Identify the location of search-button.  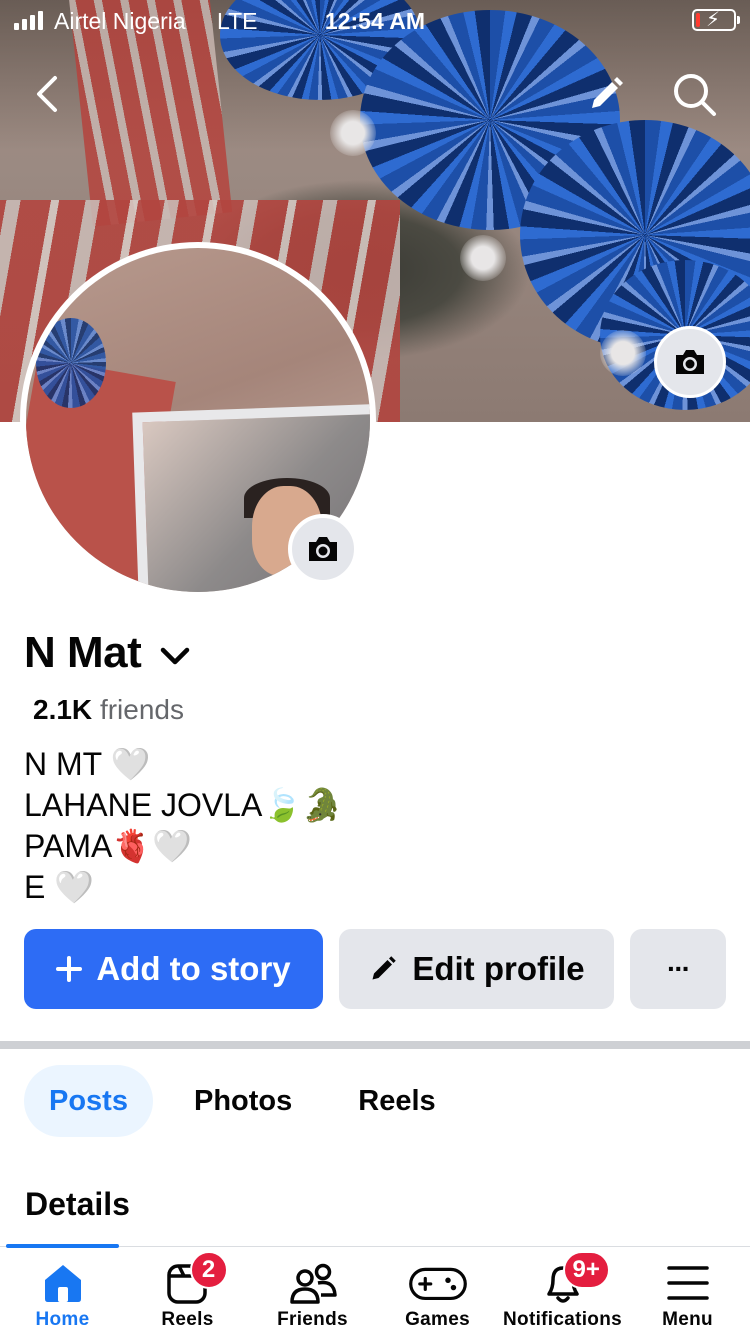
(694, 94).